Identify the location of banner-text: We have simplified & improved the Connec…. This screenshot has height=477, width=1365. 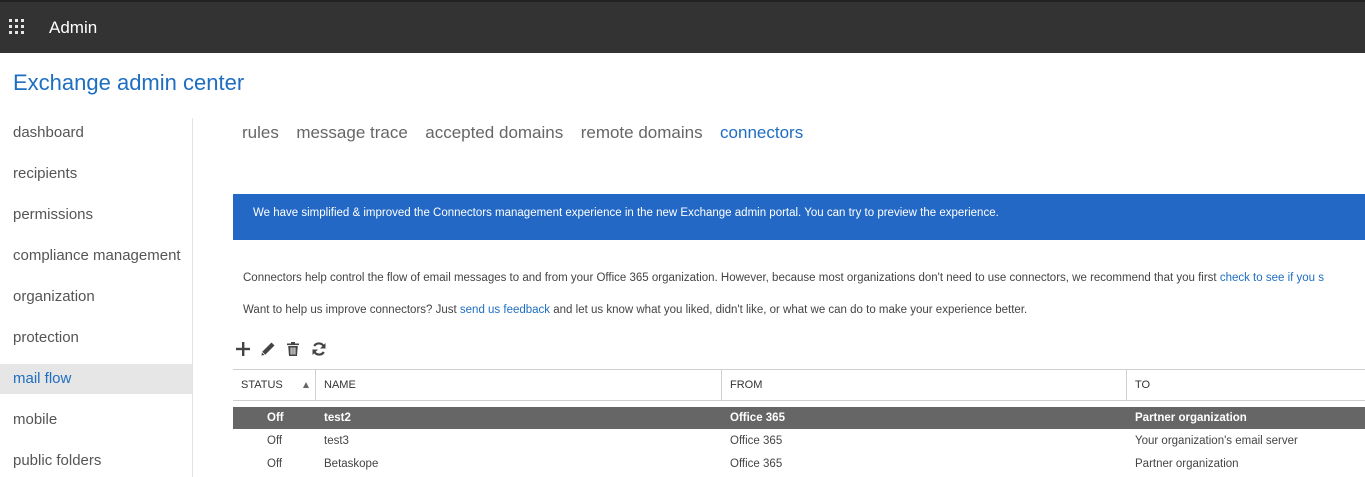
(626, 213).